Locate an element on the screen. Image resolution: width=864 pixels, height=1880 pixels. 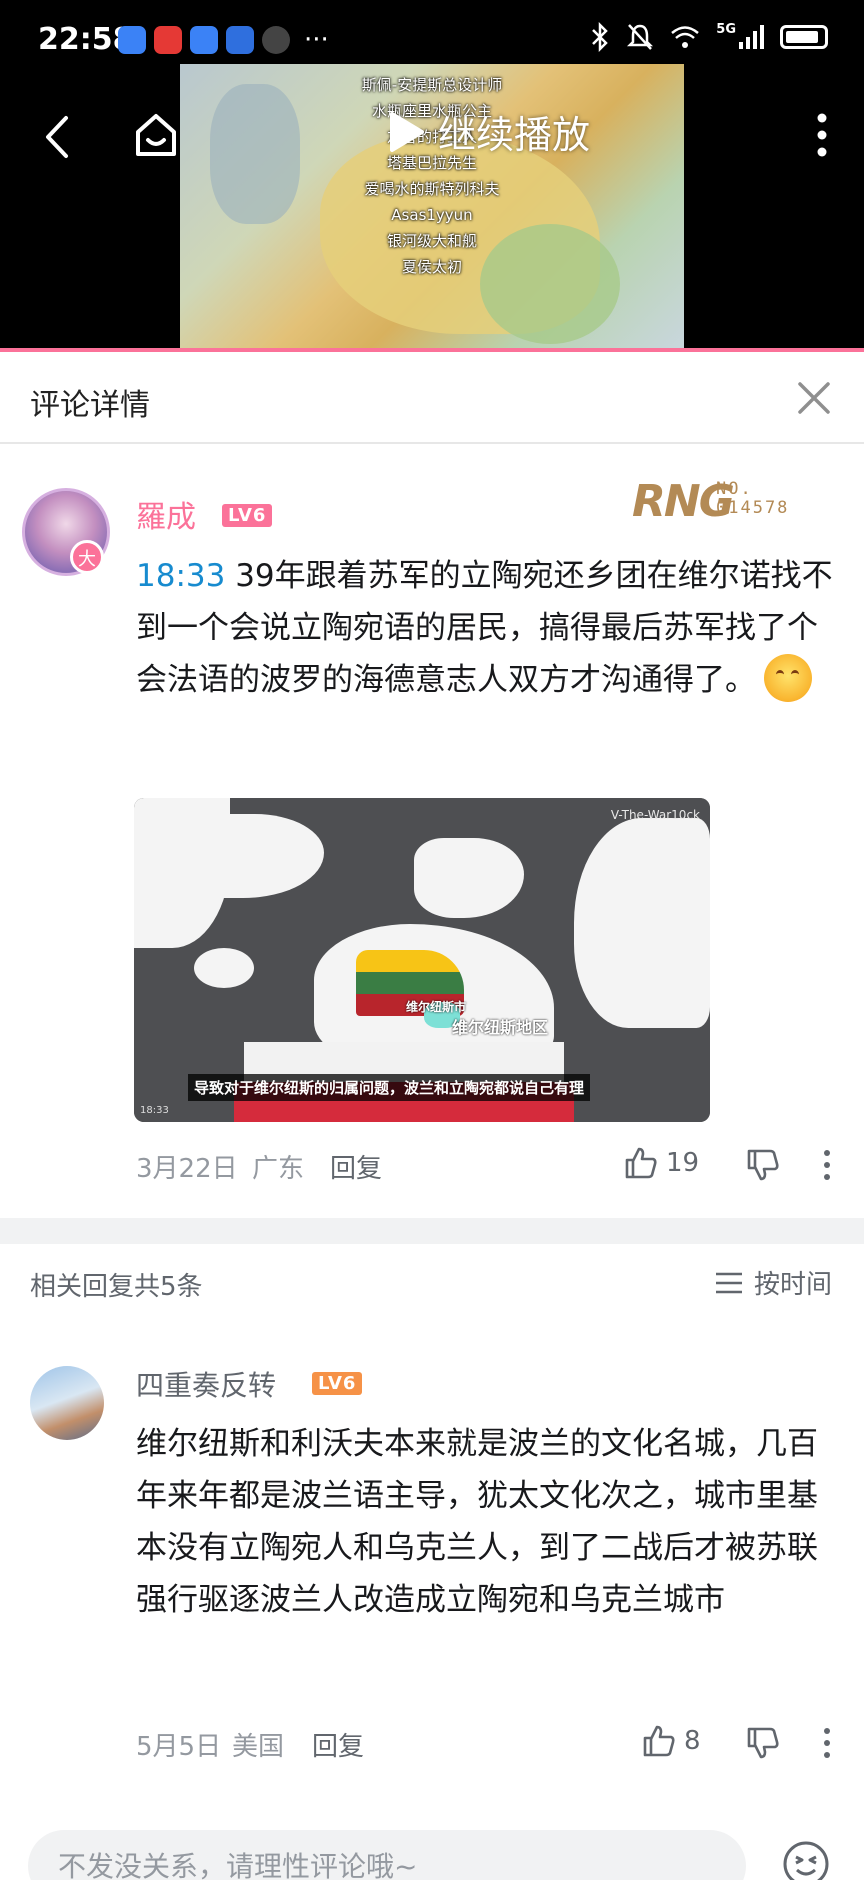
fan-emblem: RNG NO. 014578 is located at coordinates (712, 501).